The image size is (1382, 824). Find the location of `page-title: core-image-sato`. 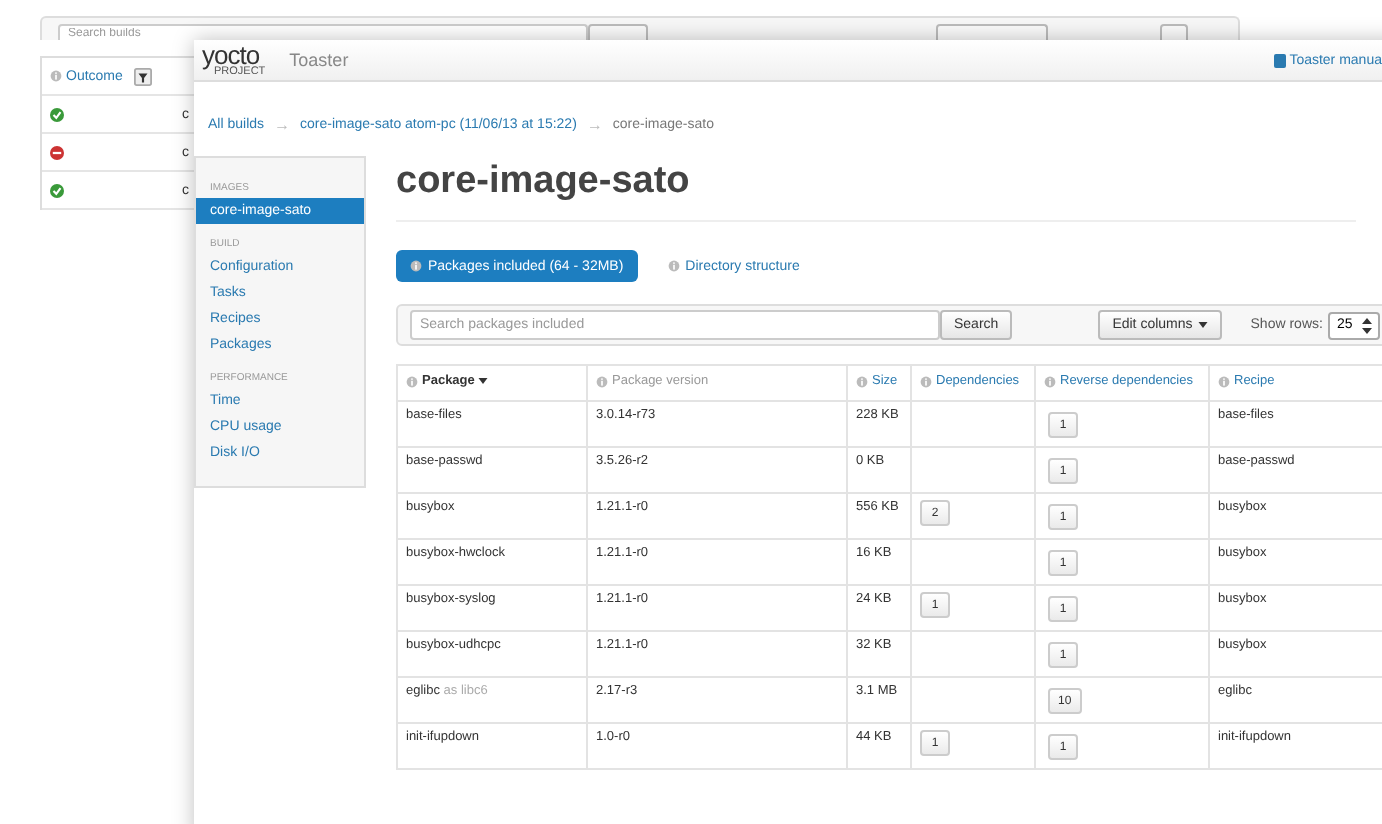

page-title: core-image-sato is located at coordinates (876, 191).